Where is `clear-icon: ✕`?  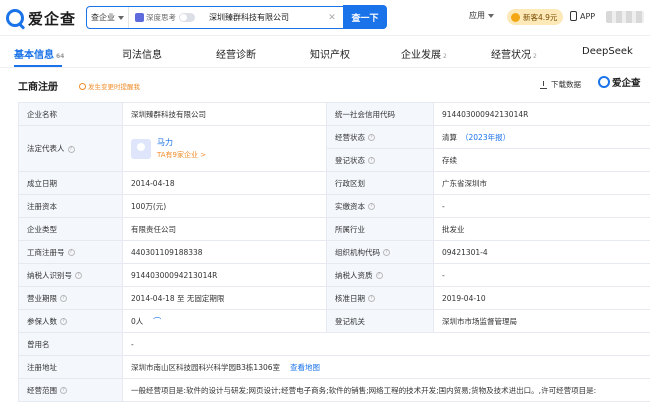 clear-icon: ✕ is located at coordinates (332, 18).